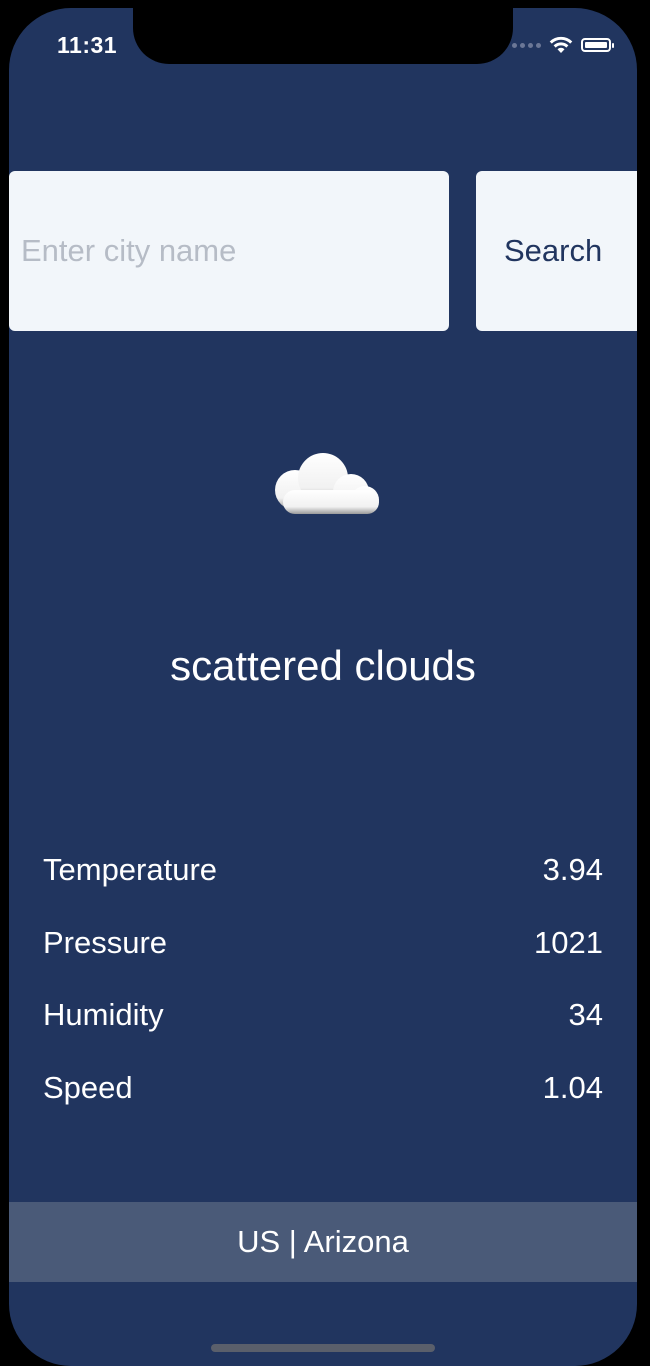 The image size is (650, 1366). I want to click on stat-label: Speed, so click(88, 1087).